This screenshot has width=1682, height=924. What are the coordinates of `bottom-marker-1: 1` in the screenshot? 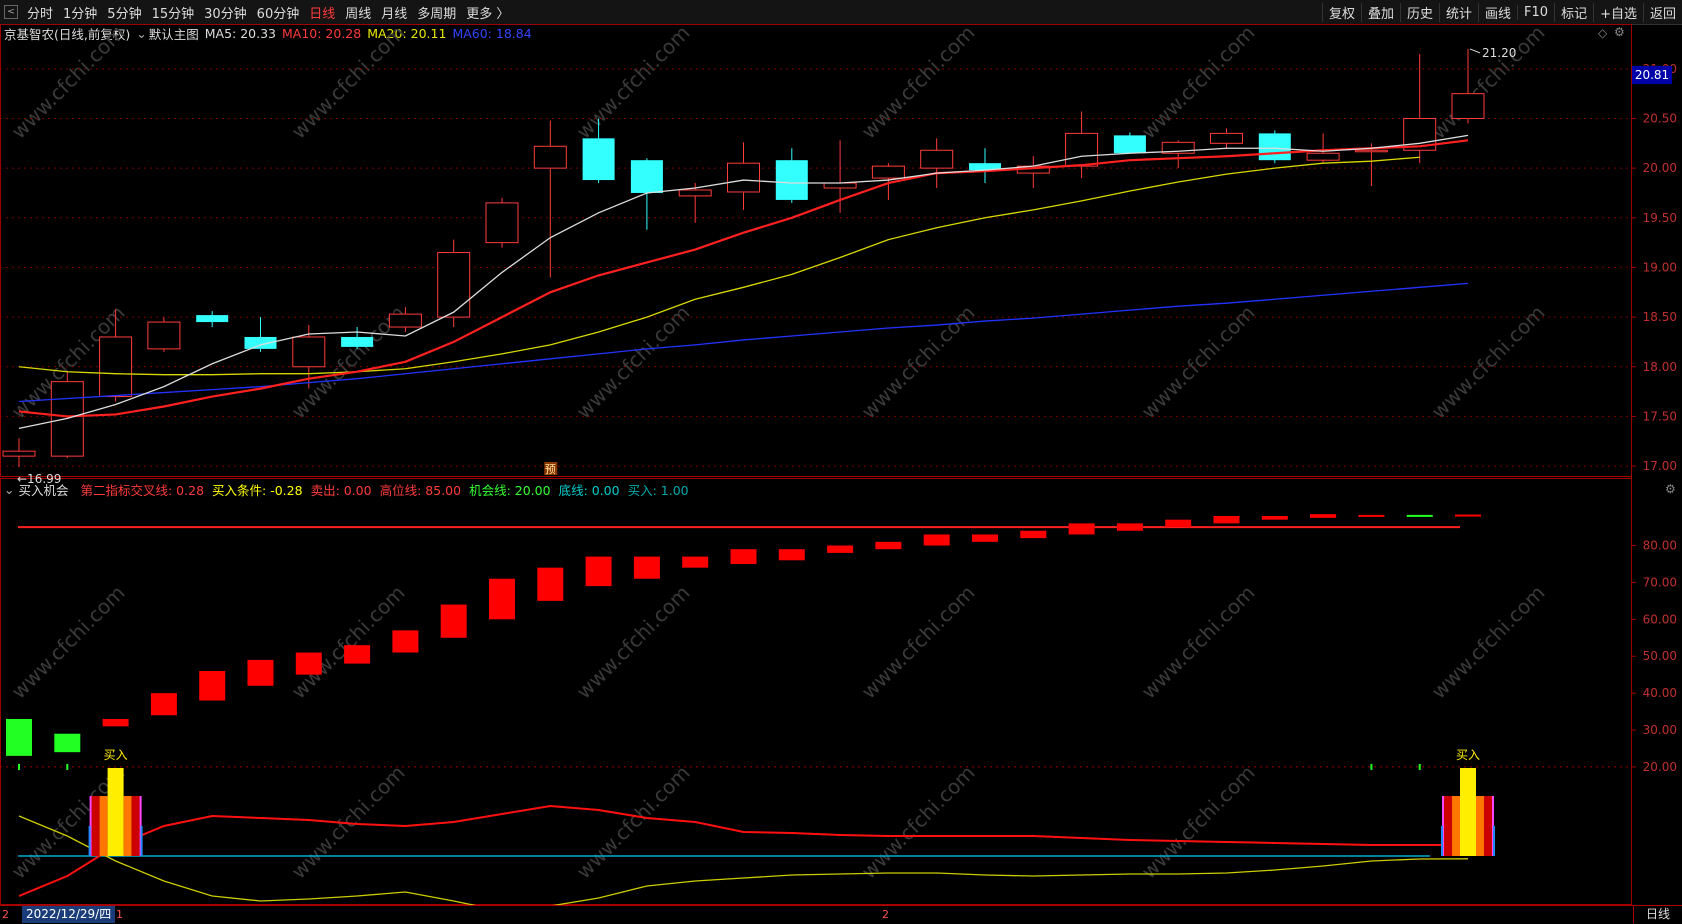 It's located at (119, 914).